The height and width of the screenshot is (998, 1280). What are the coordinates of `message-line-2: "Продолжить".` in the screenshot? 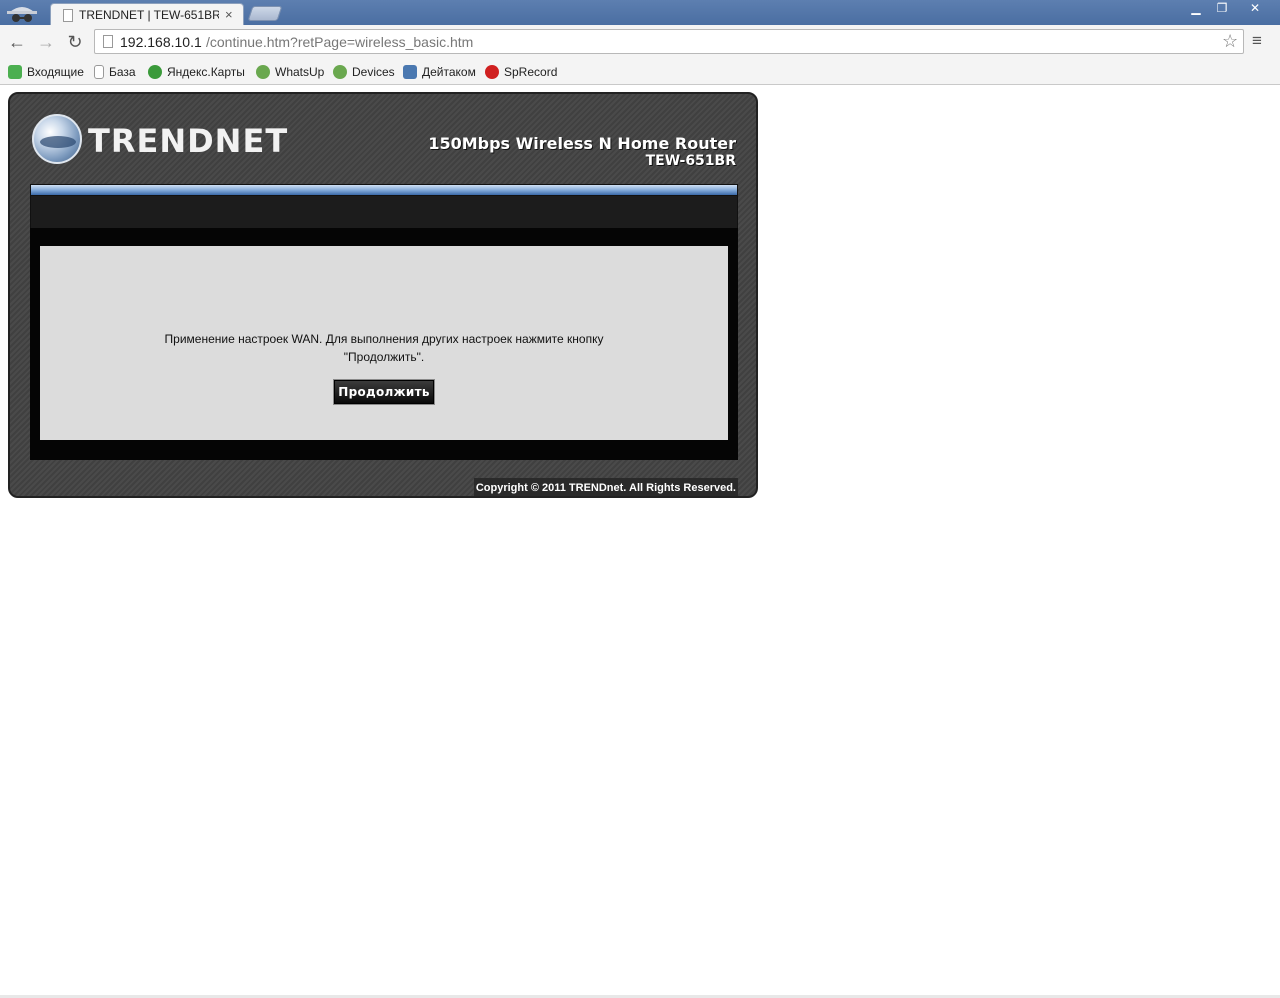 It's located at (384, 357).